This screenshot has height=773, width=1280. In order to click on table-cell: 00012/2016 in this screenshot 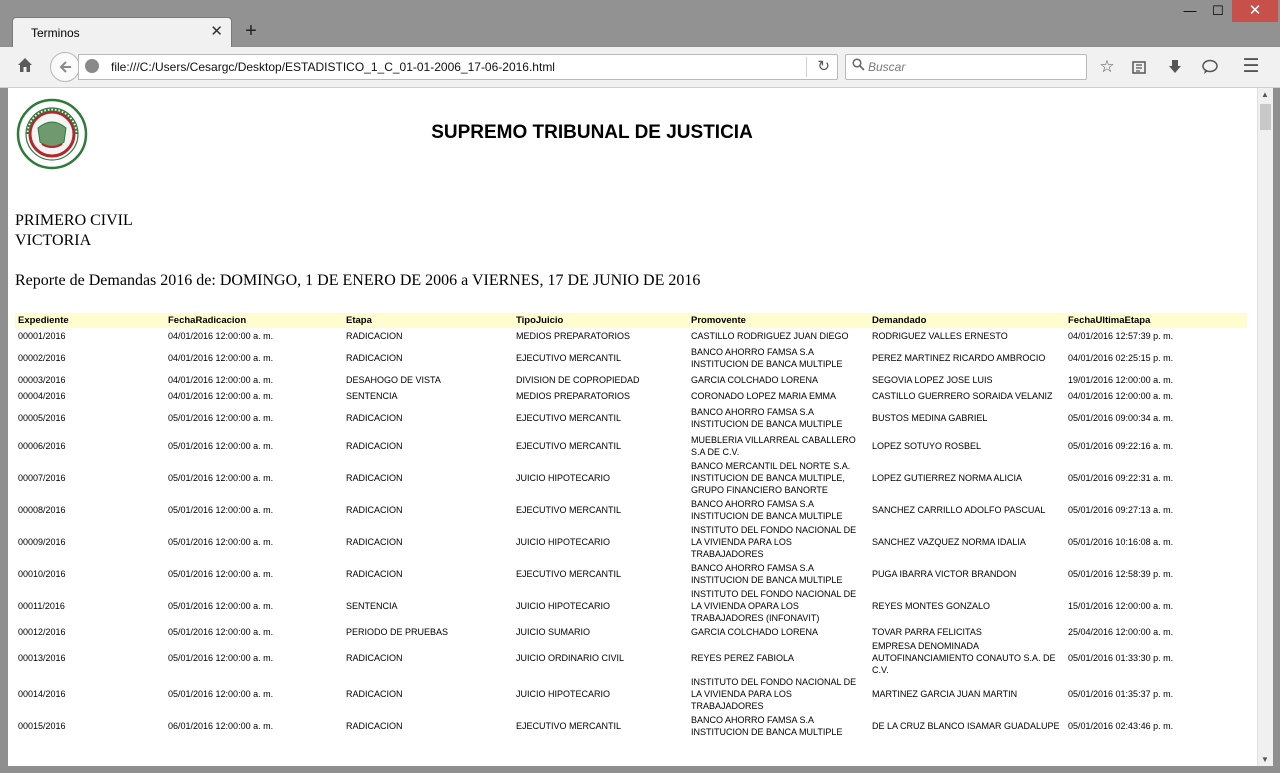, I will do `click(42, 632)`.